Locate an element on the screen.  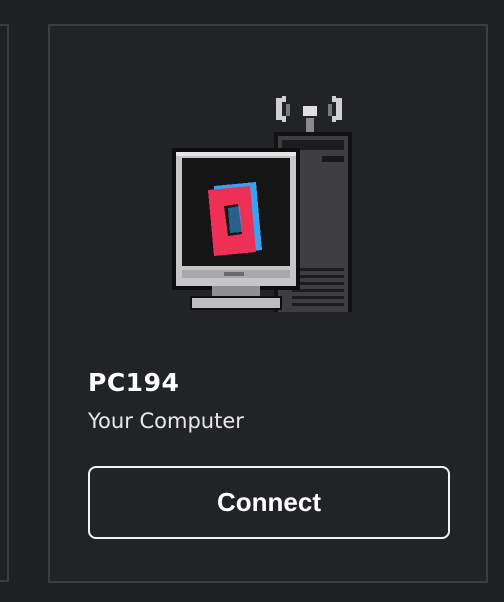
adjacent-card is located at coordinates (4, 303).